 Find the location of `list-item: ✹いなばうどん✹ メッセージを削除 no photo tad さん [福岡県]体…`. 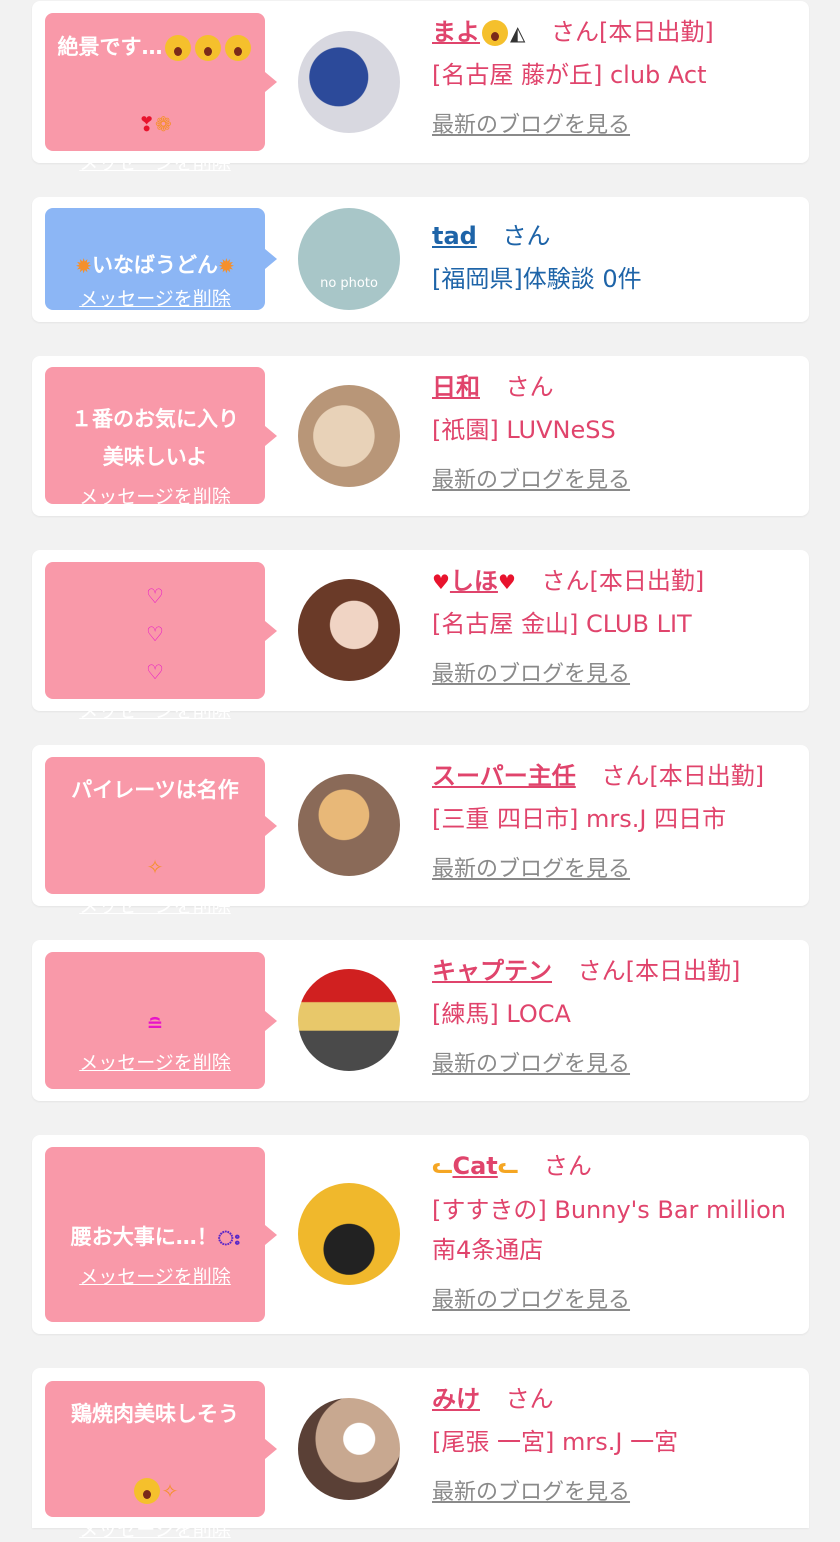

list-item: ✹いなばうどん✹ メッセージを削除 no photo tad さん [福岡県]体… is located at coordinates (420, 259).